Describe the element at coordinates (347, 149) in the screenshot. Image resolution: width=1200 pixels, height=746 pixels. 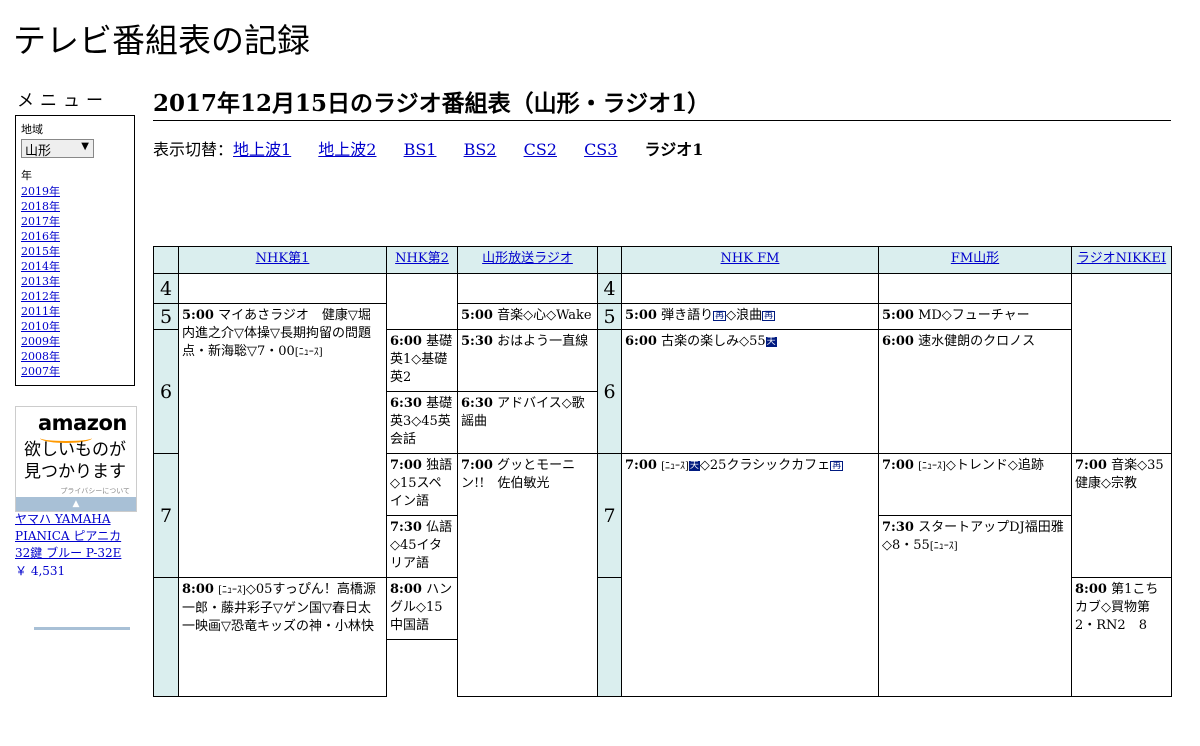
I see `switch-link-terrestrial2: 地上波2` at that location.